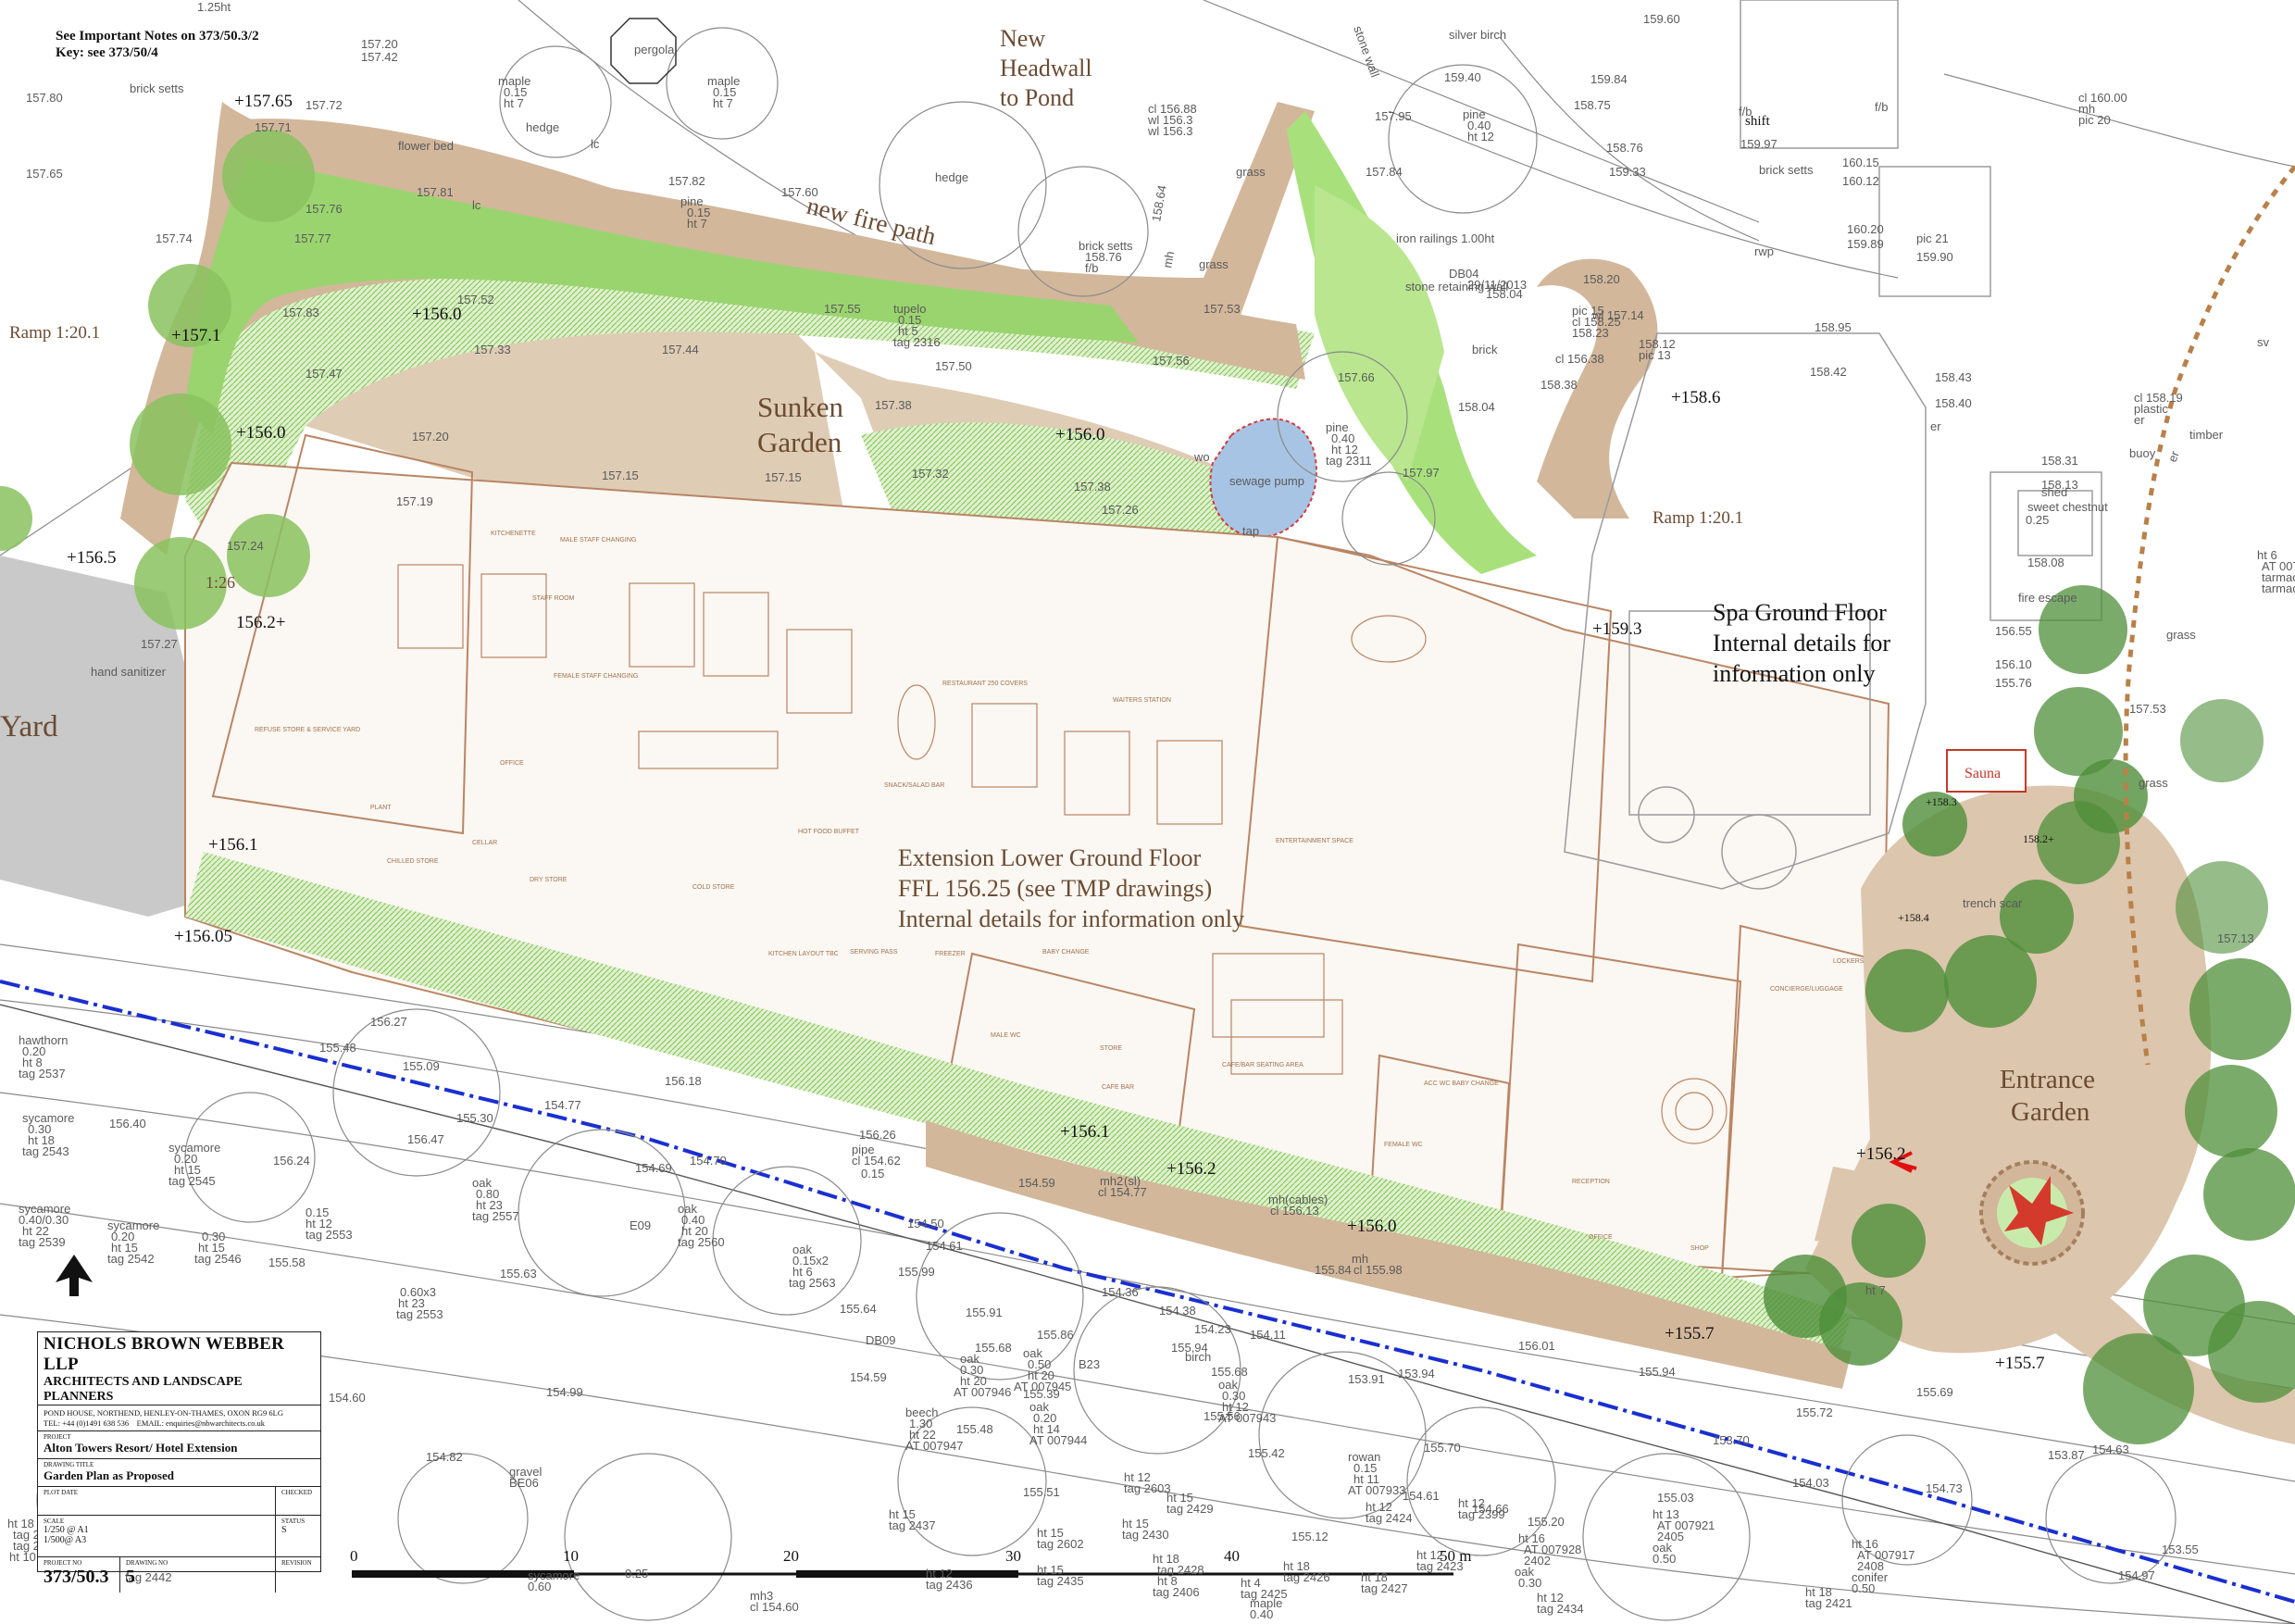  Describe the element at coordinates (1810, 1483) in the screenshot. I see `spot-height: 154.03` at that location.